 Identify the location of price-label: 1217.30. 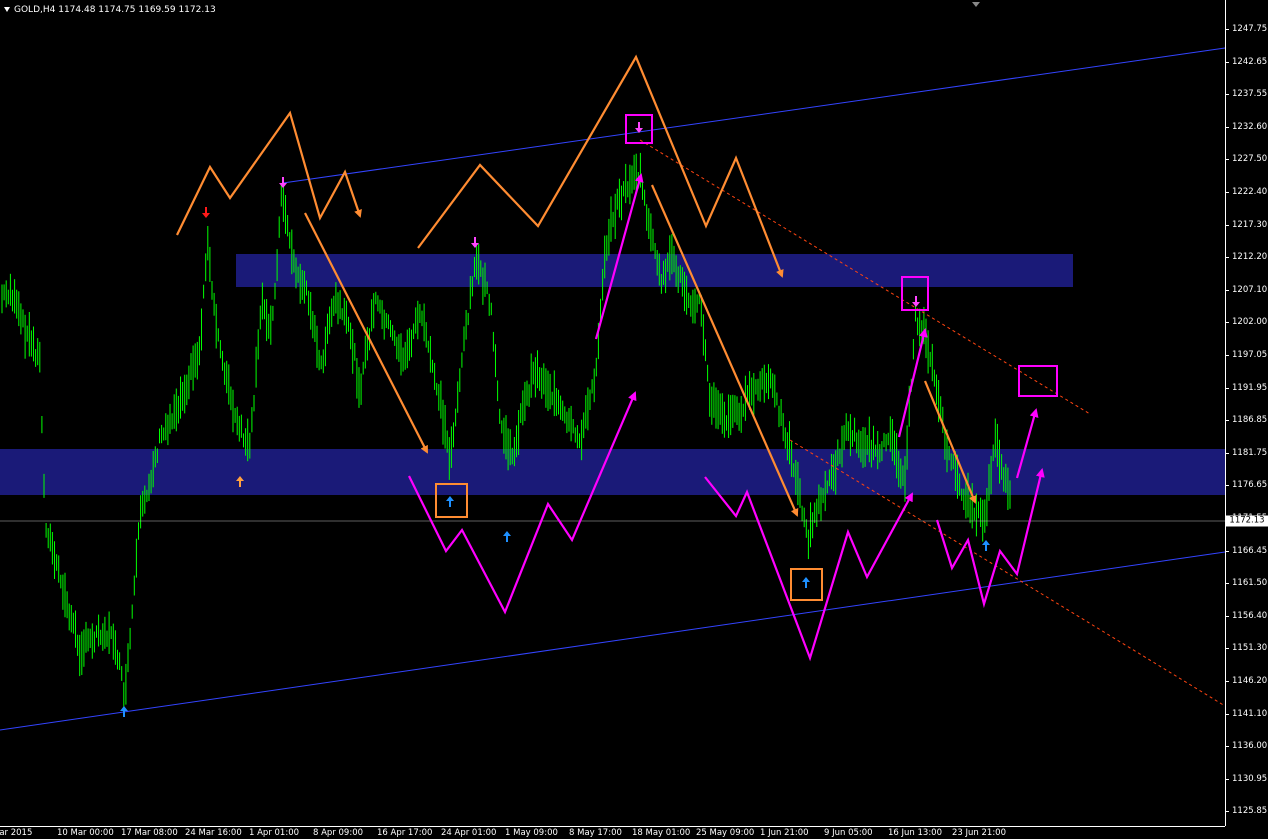
(1250, 224).